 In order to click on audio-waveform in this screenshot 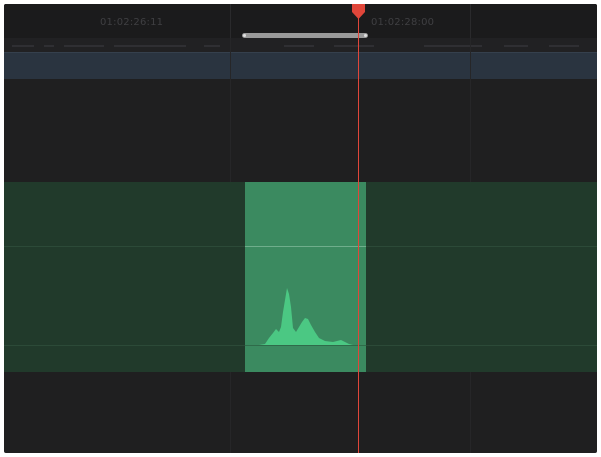, I will do `click(306, 316)`.